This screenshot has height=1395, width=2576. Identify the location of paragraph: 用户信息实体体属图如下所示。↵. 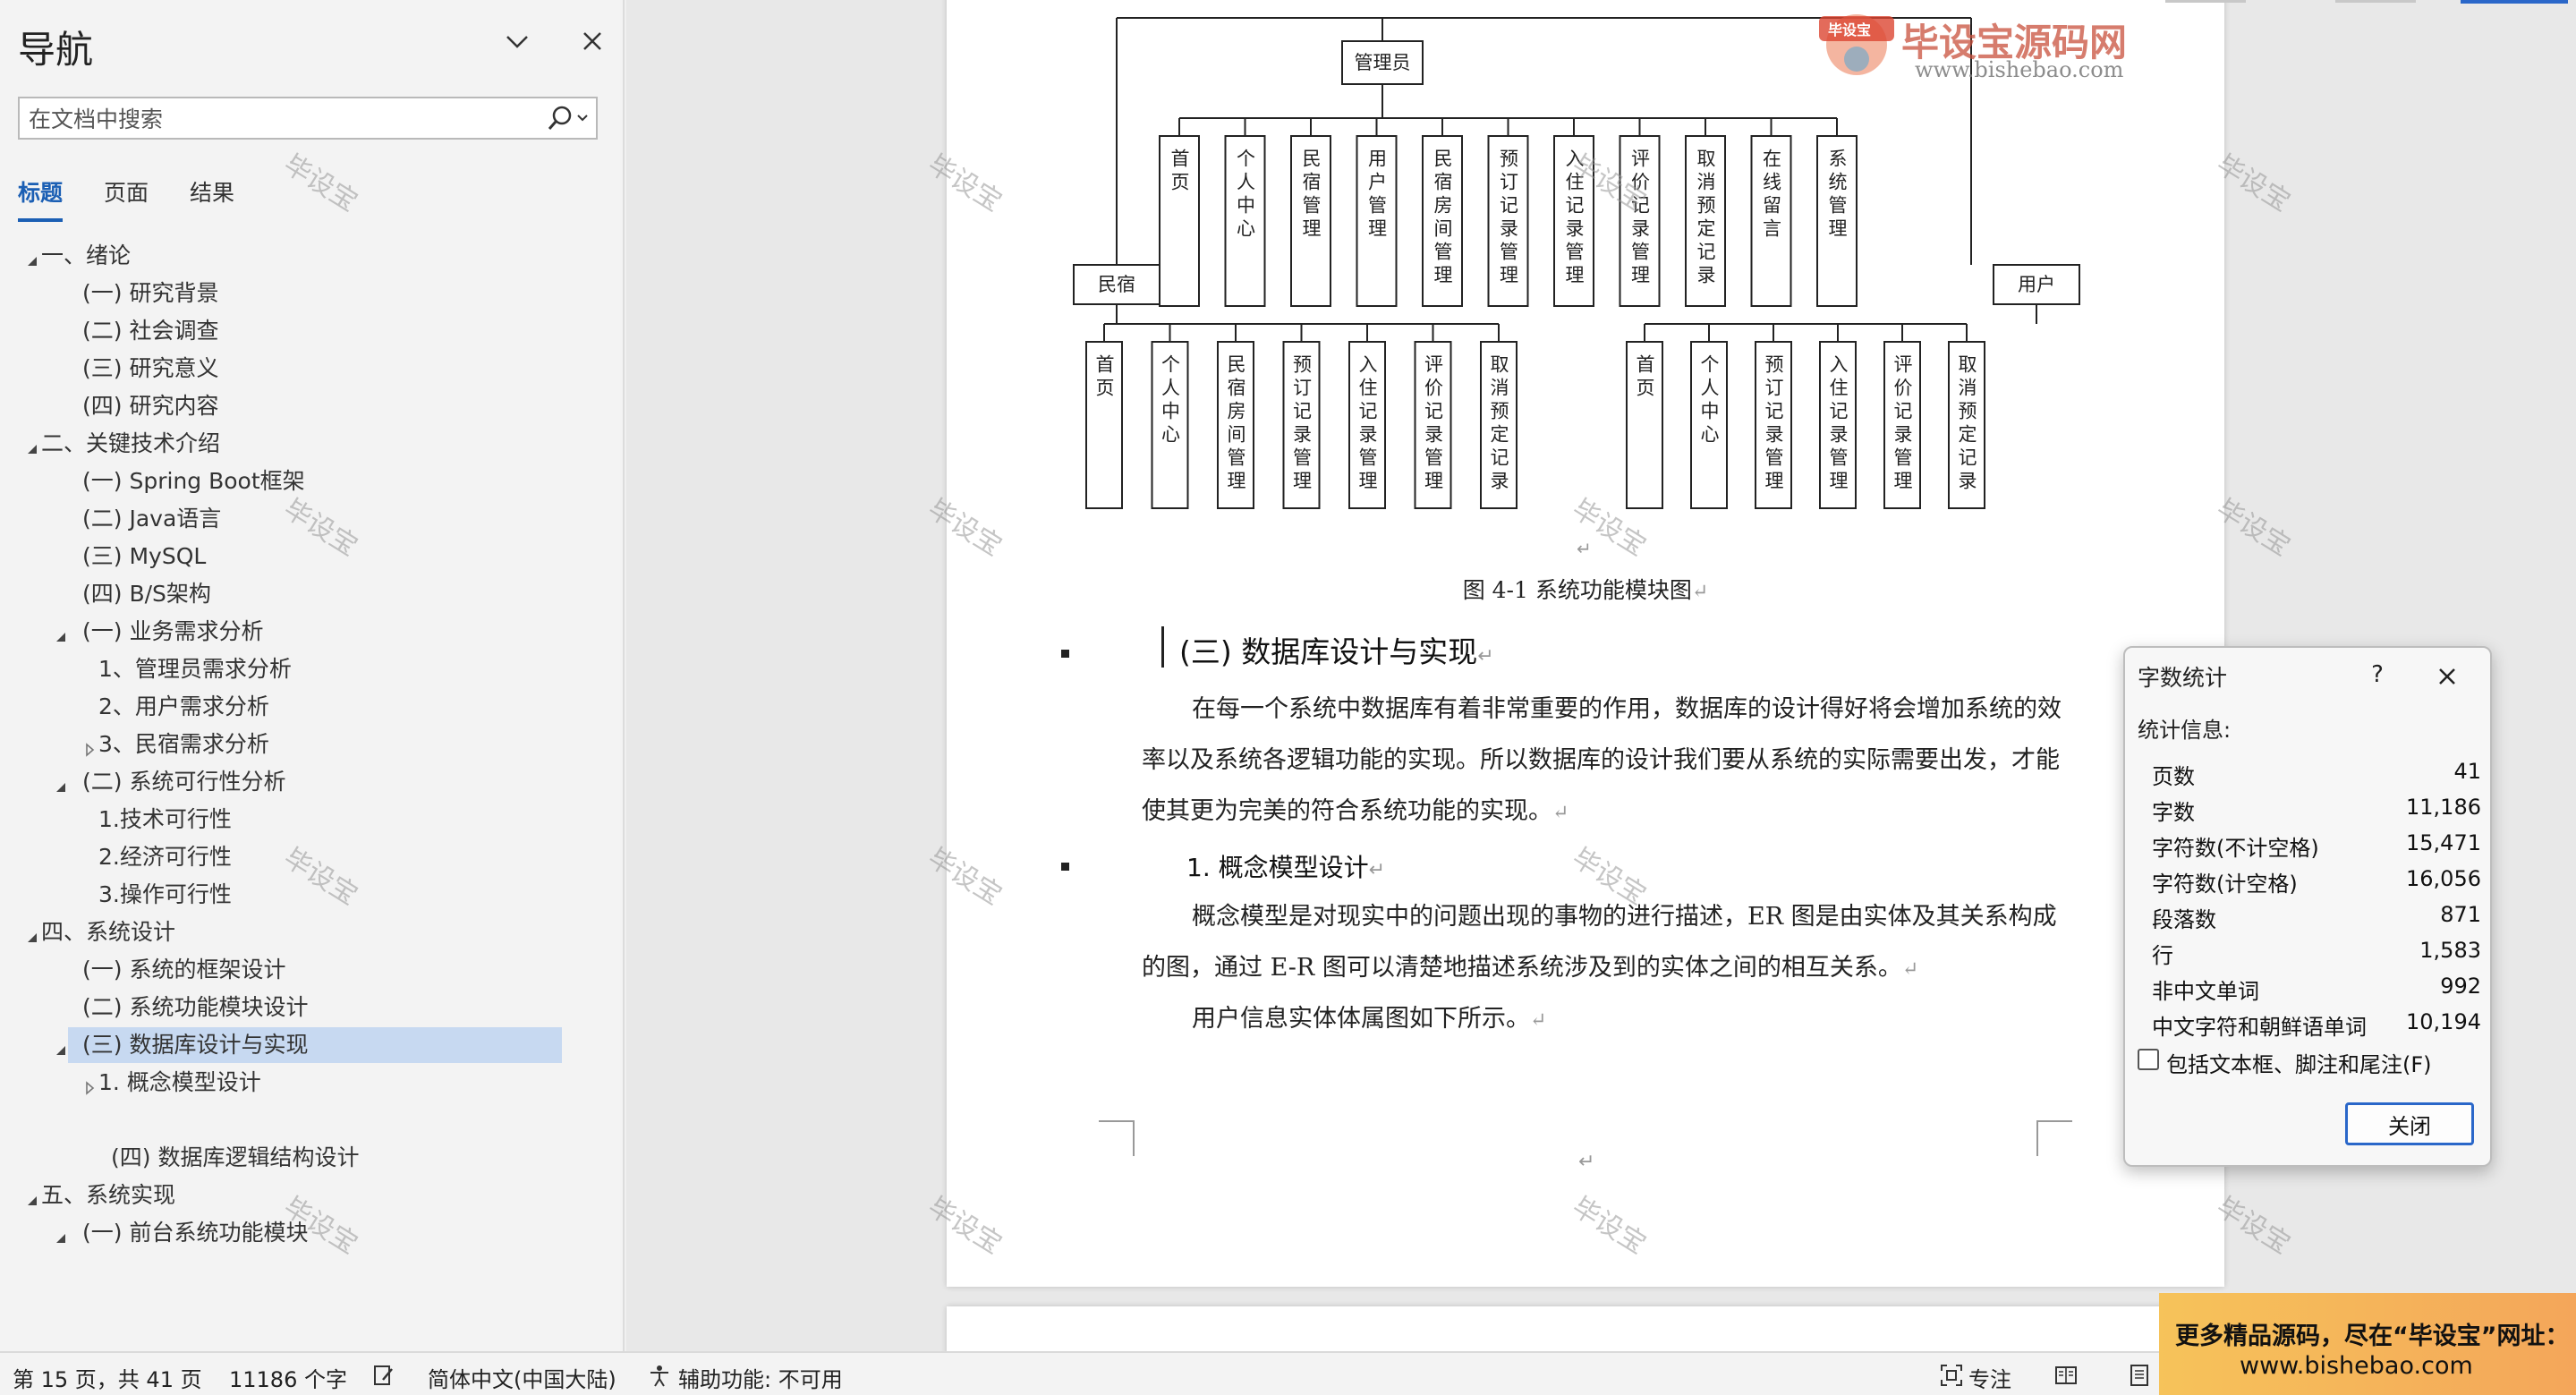
(1369, 1019).